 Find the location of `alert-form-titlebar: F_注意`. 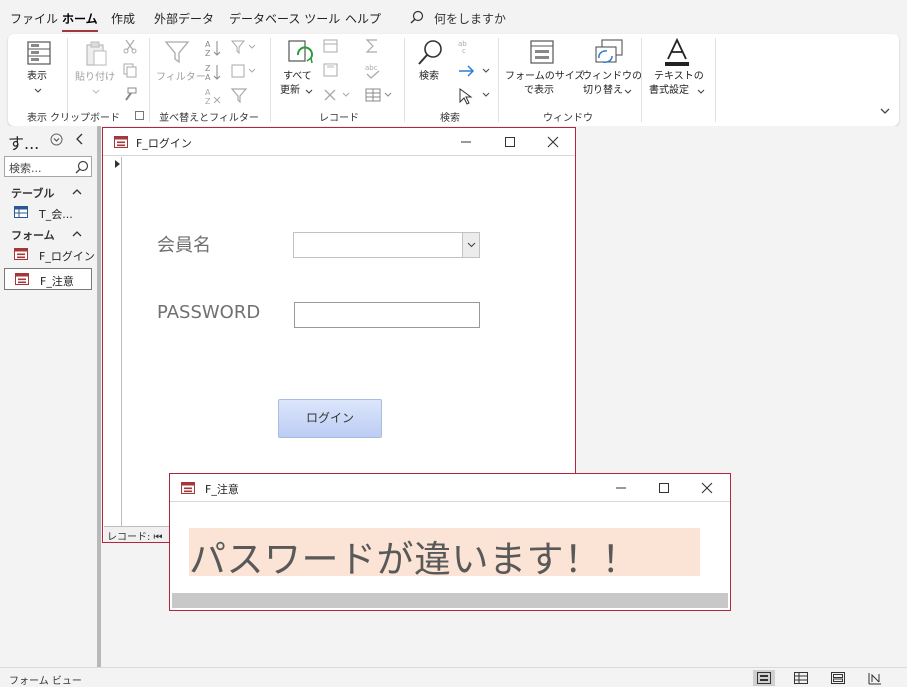

alert-form-titlebar: F_注意 is located at coordinates (450, 488).